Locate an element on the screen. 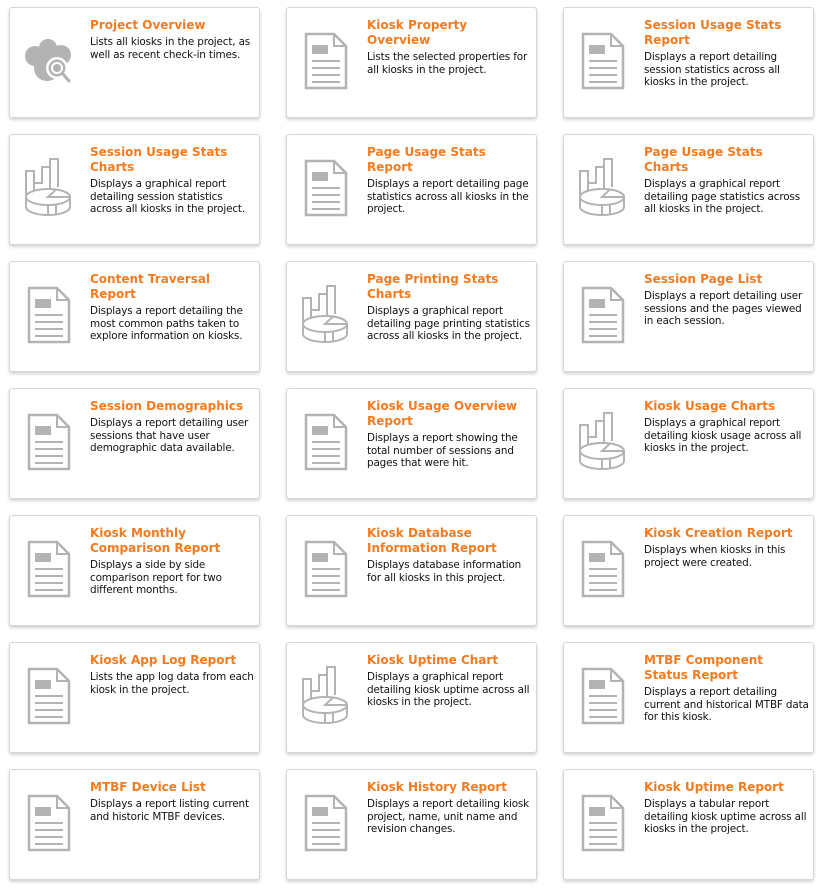  report-card-title: Kiosk Creation Report is located at coordinates (718, 533).